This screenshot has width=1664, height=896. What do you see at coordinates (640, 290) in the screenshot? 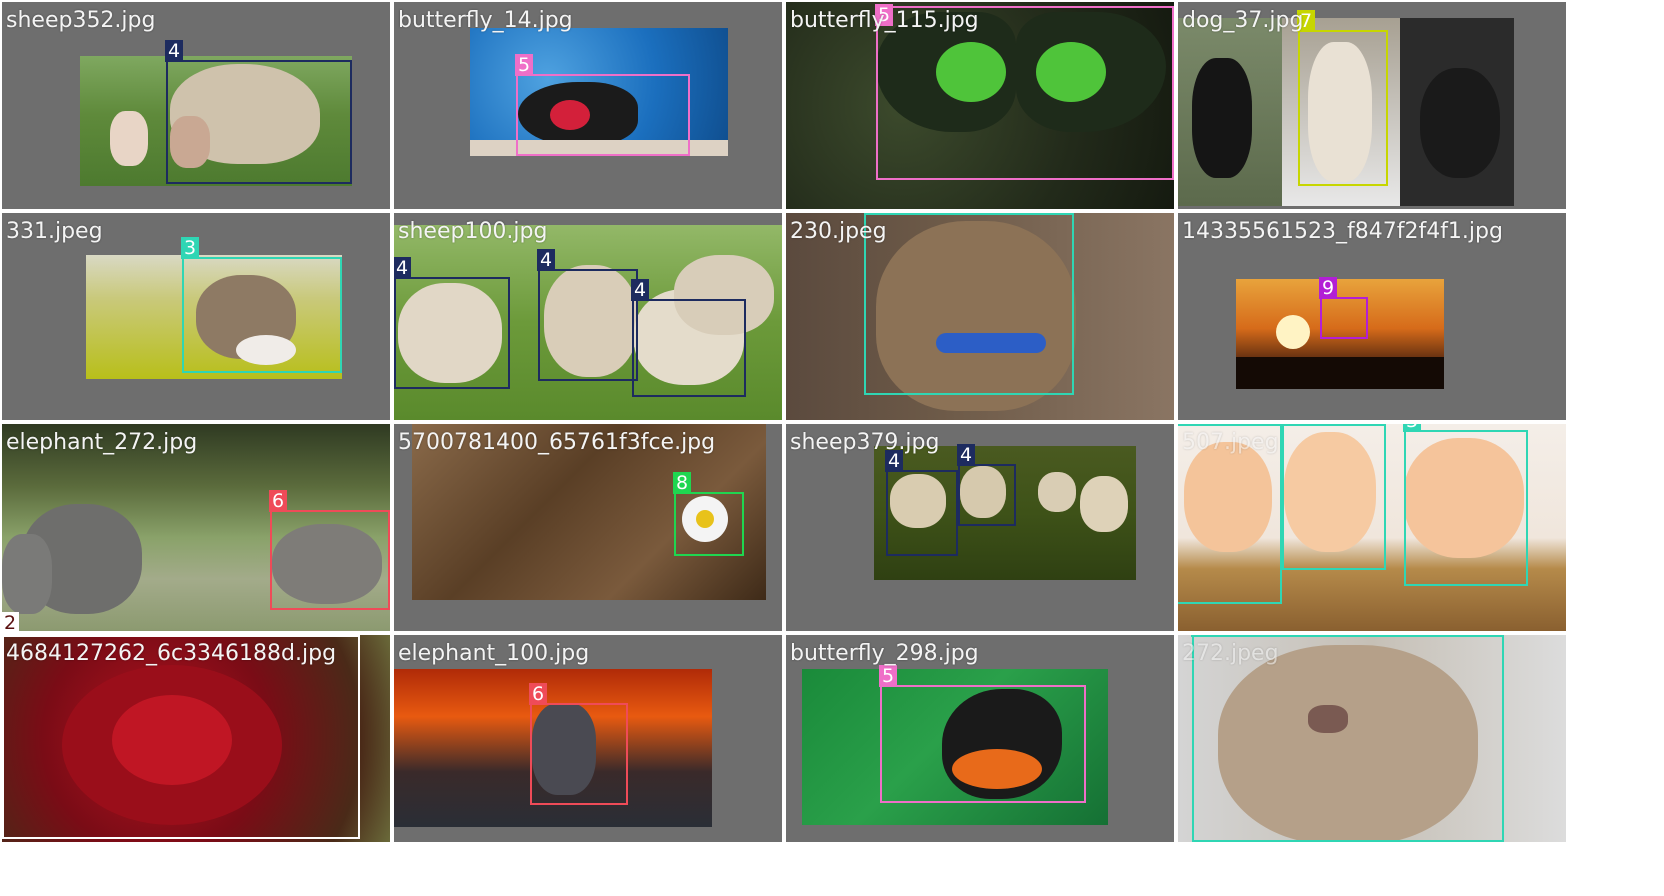
I see `bbox-label-sheep-3: 4` at bounding box center [640, 290].